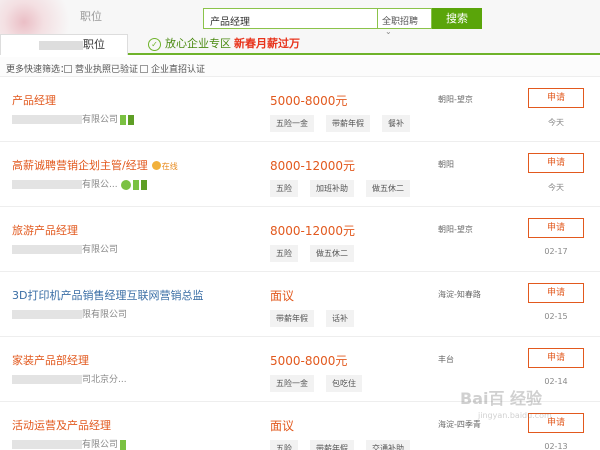 The width and height of the screenshot is (600, 450). Describe the element at coordinates (556, 446) in the screenshot. I see `post-date: 02-13` at that location.